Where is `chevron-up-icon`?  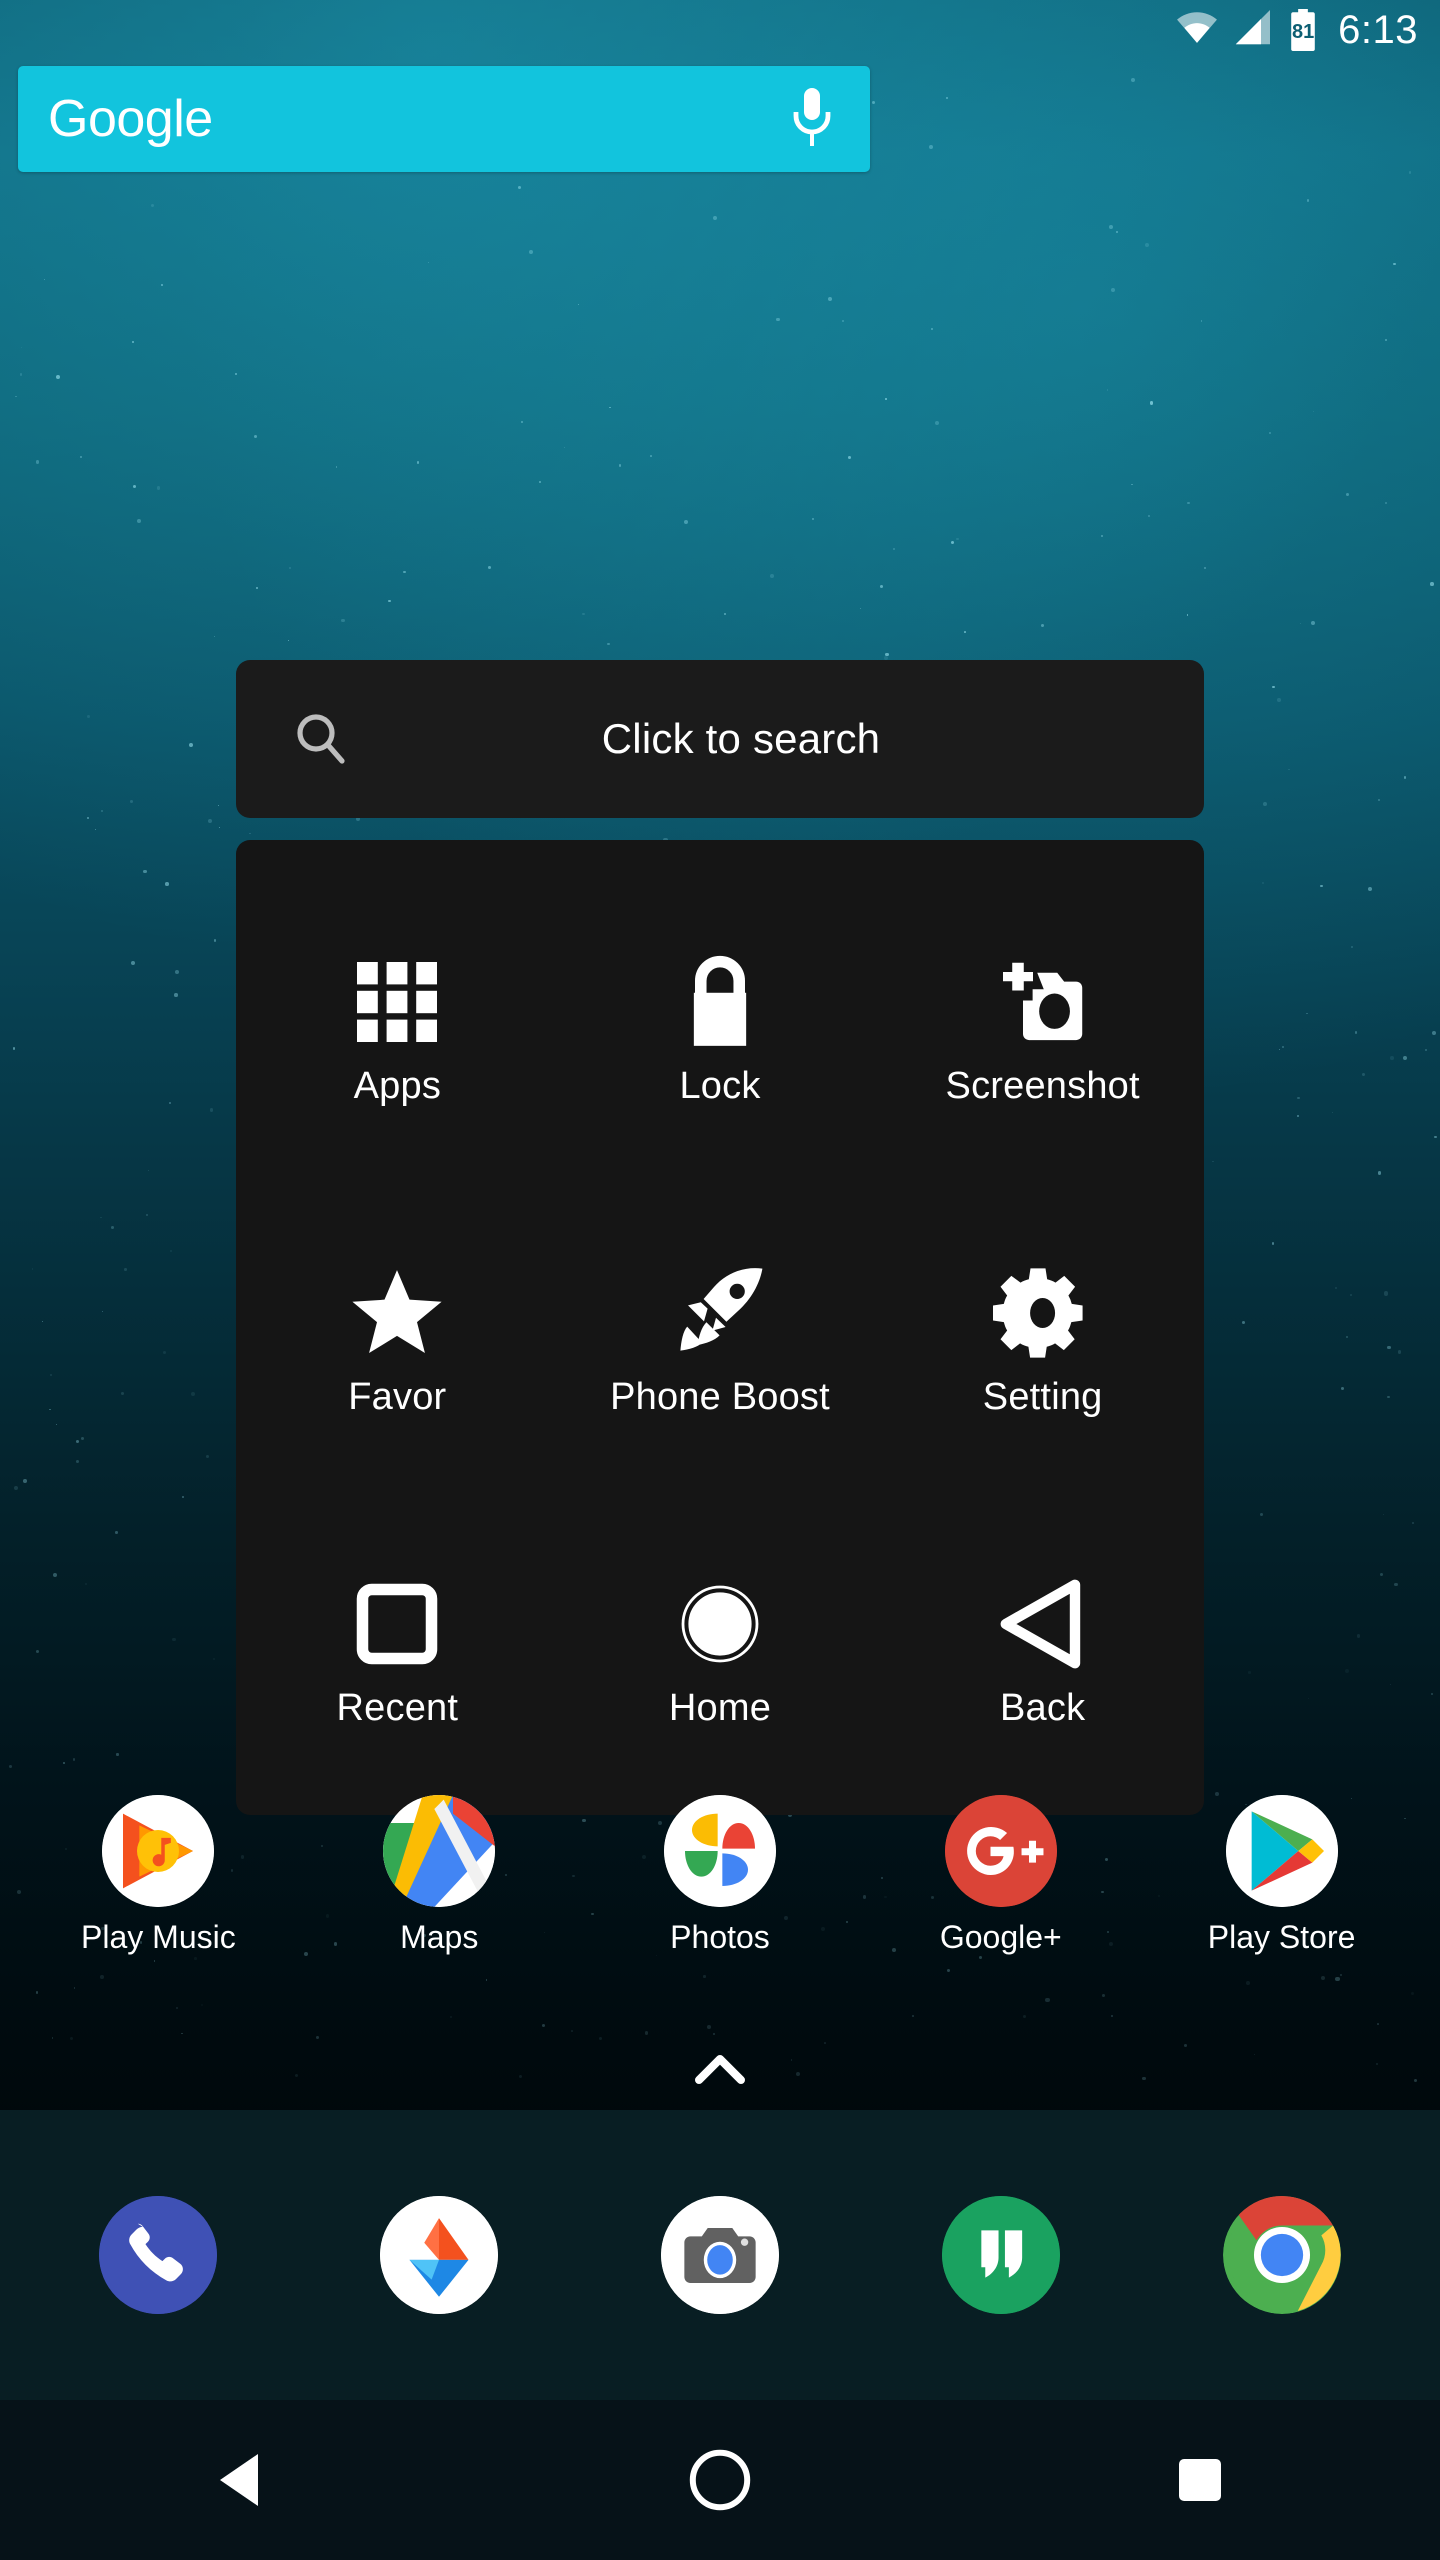 chevron-up-icon is located at coordinates (720, 2071).